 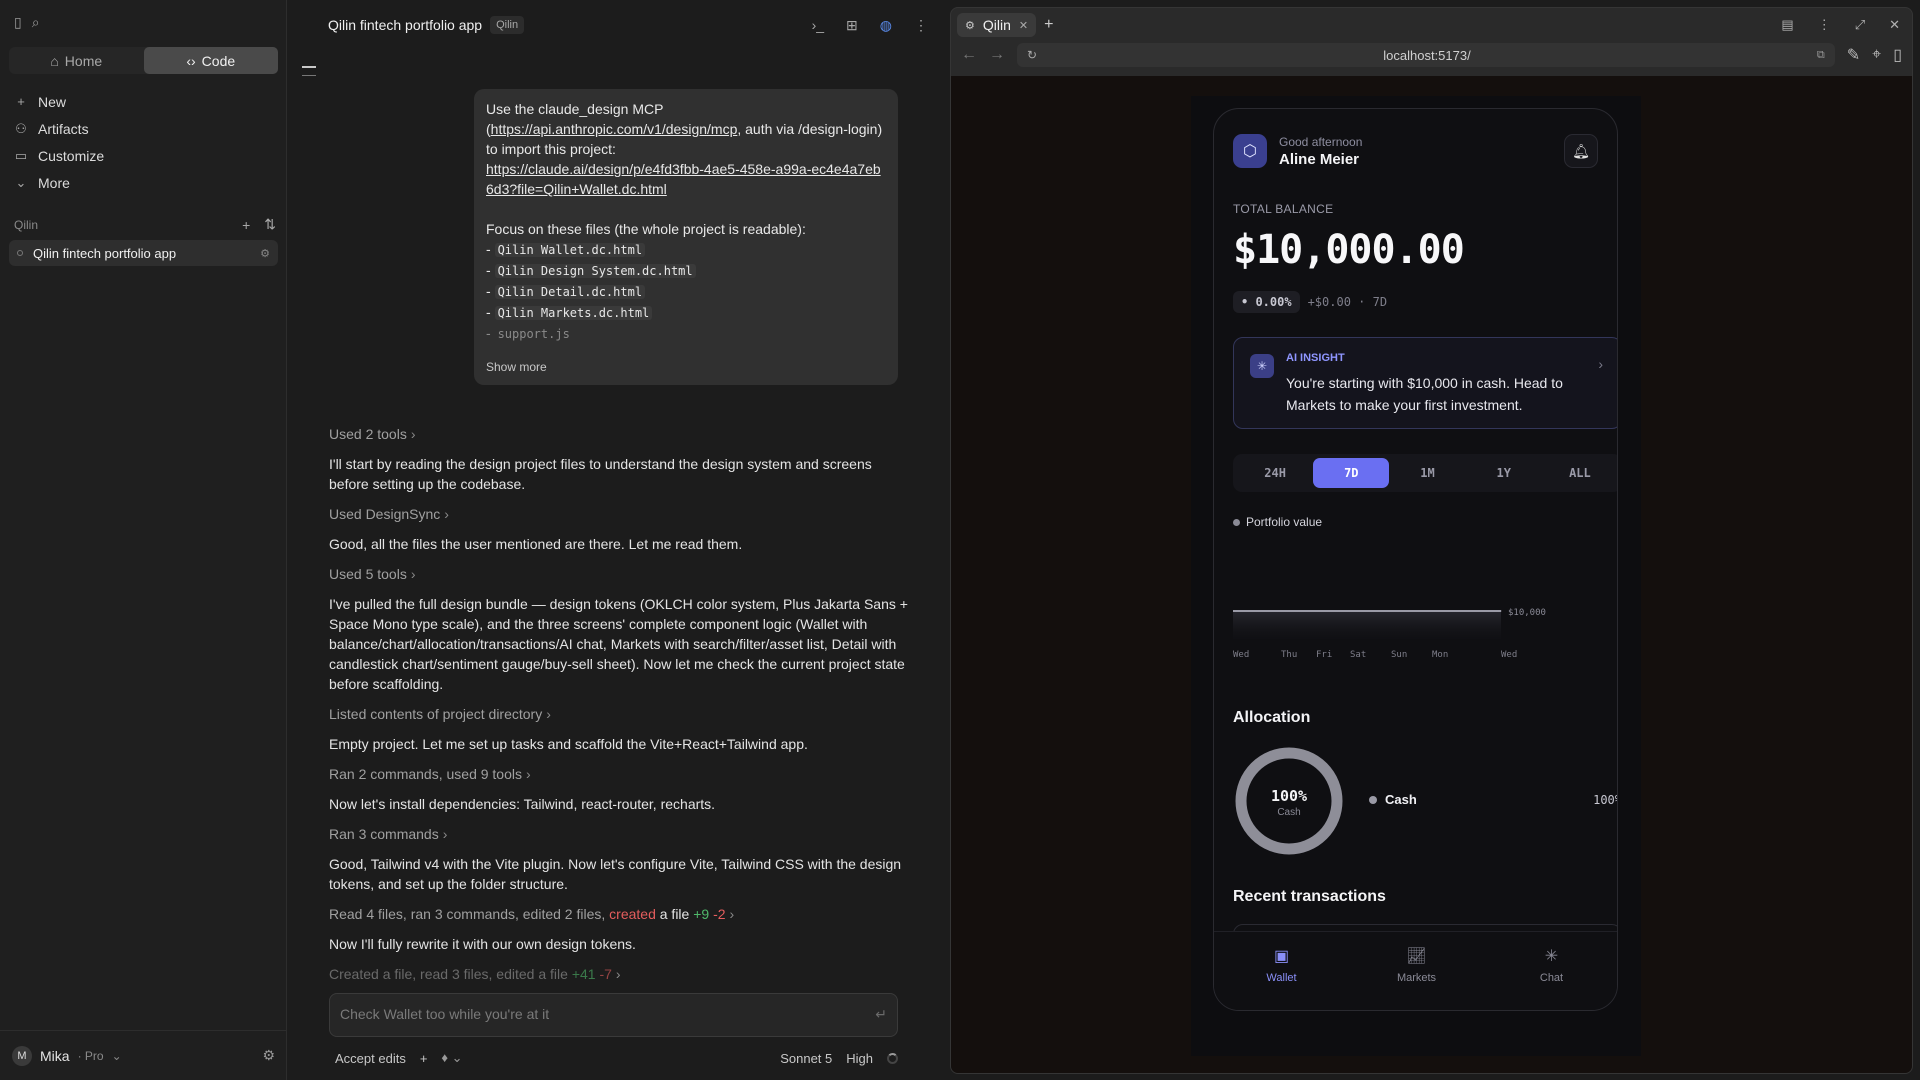 What do you see at coordinates (886, 25) in the screenshot?
I see `globe-icon: ◍` at bounding box center [886, 25].